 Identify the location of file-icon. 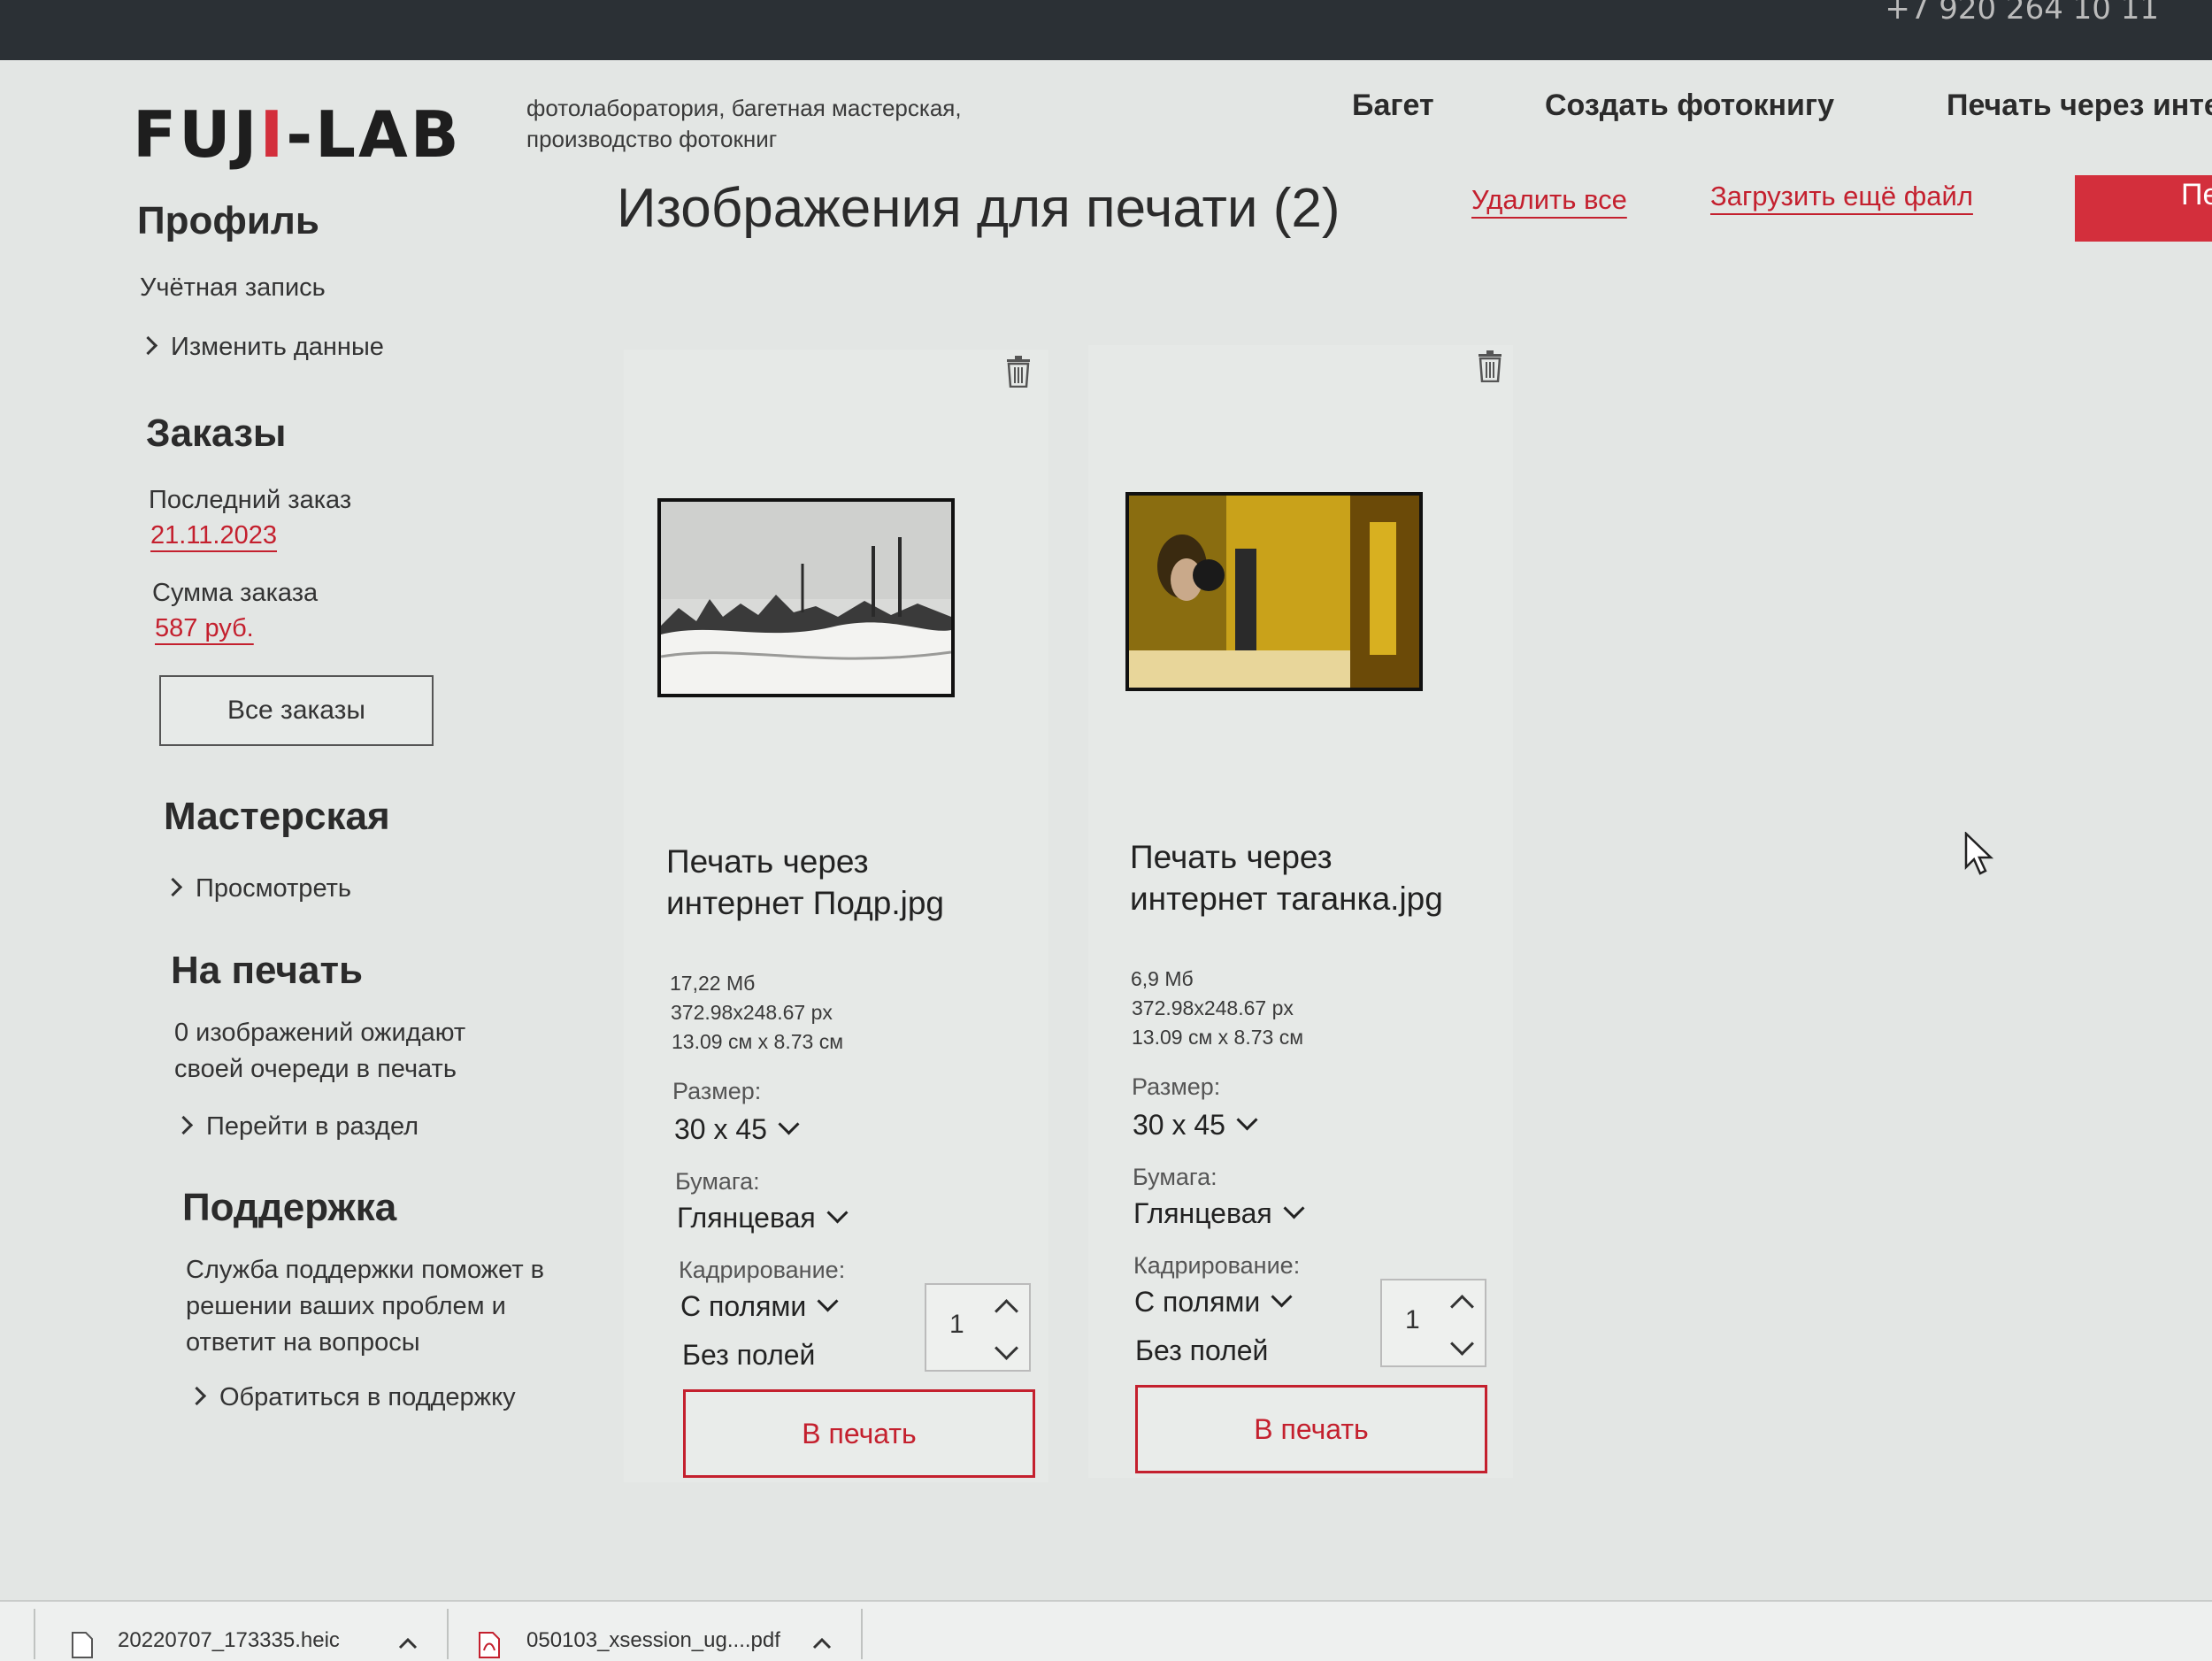
(82, 1645).